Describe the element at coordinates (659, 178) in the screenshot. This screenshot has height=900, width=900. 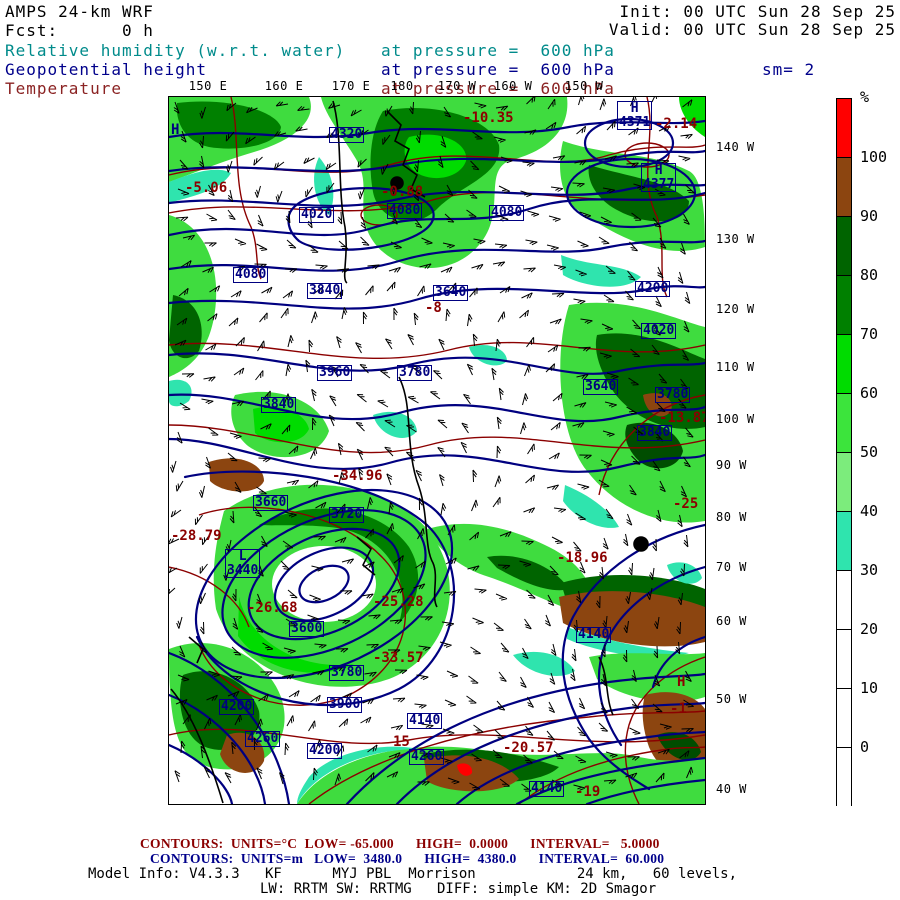
I see `extremum-label: H 4377` at that location.